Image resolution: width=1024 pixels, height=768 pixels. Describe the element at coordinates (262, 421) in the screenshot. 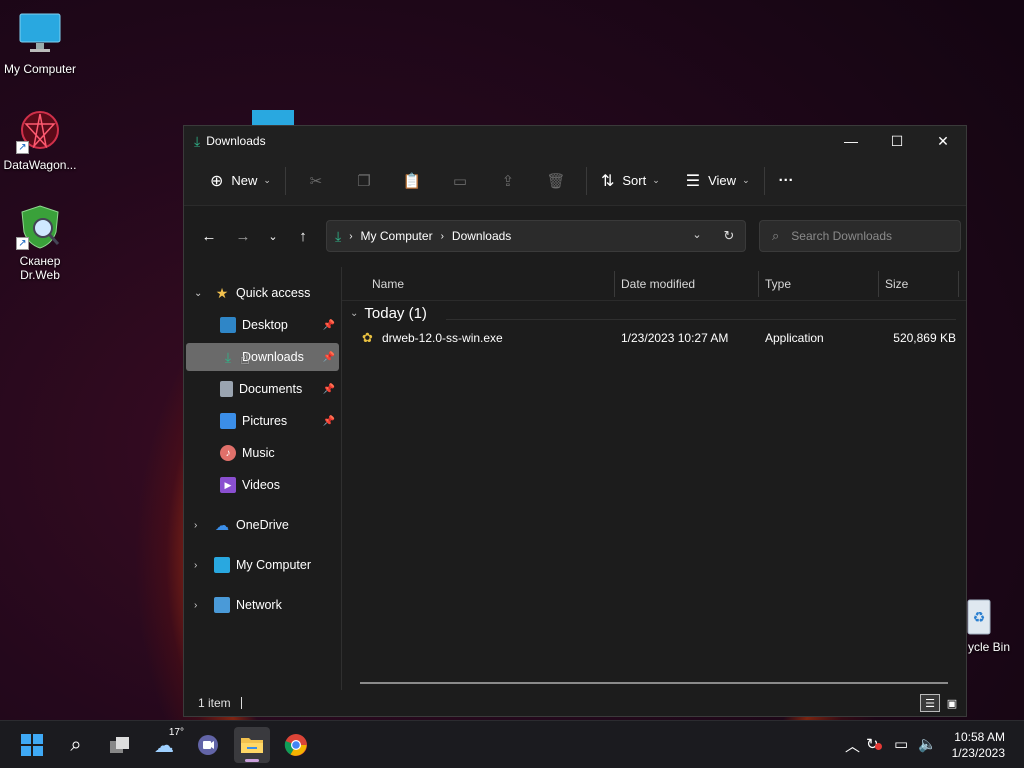

I see `sidebar-item-pictures: Pictures 📌` at that location.